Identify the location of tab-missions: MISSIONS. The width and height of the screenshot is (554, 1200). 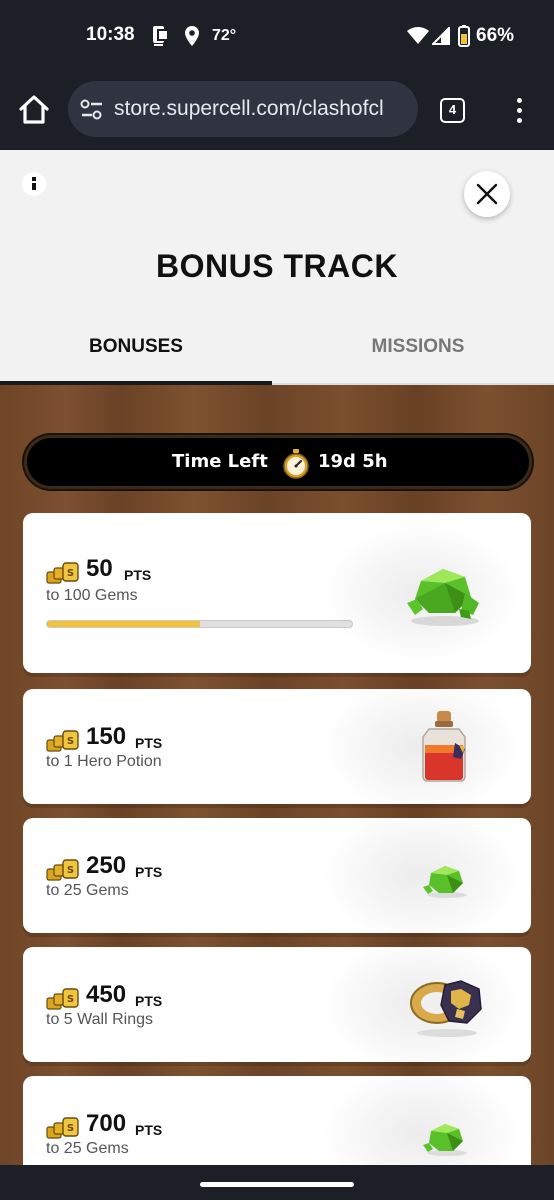
(418, 347).